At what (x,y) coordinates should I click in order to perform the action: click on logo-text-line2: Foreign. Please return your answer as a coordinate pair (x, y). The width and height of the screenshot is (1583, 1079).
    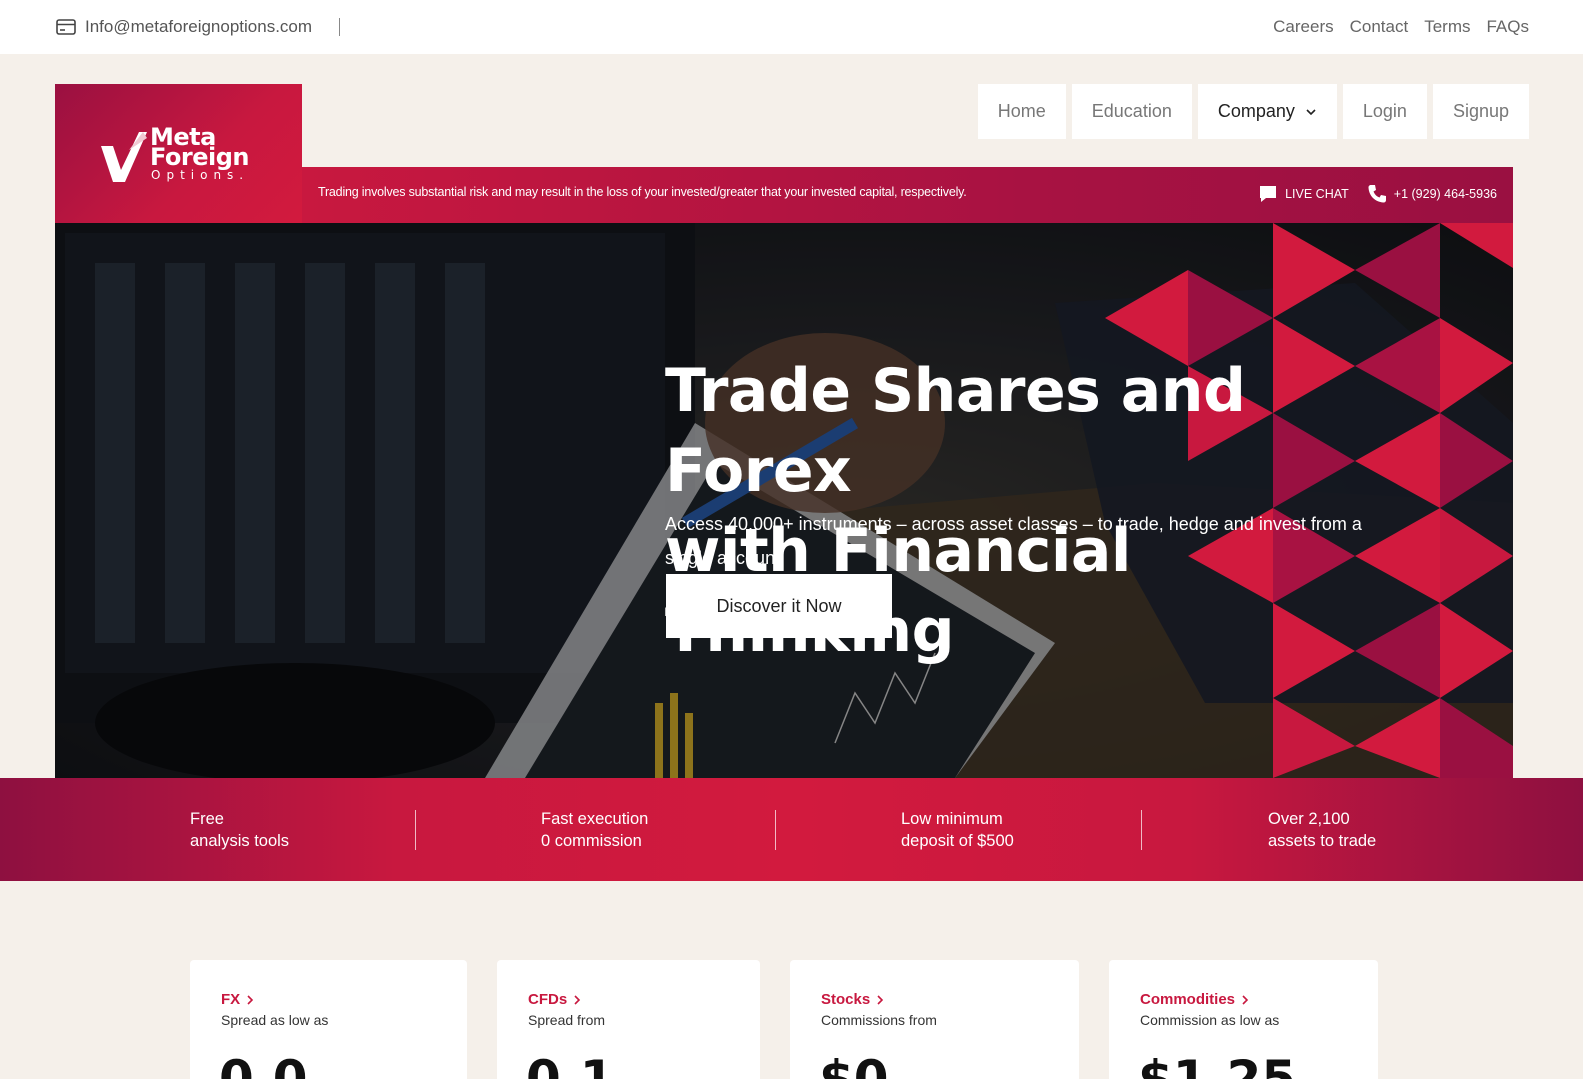
    Looking at the image, I should click on (200, 157).